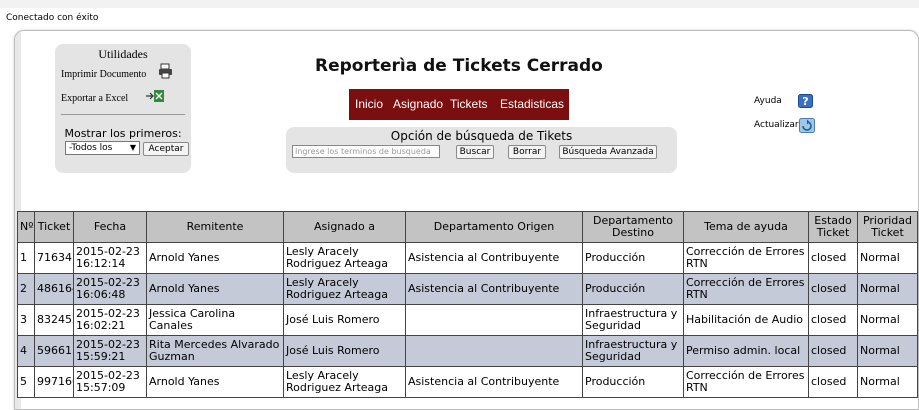  Describe the element at coordinates (54, 351) in the screenshot. I see `cell-ticket: 596611` at that location.